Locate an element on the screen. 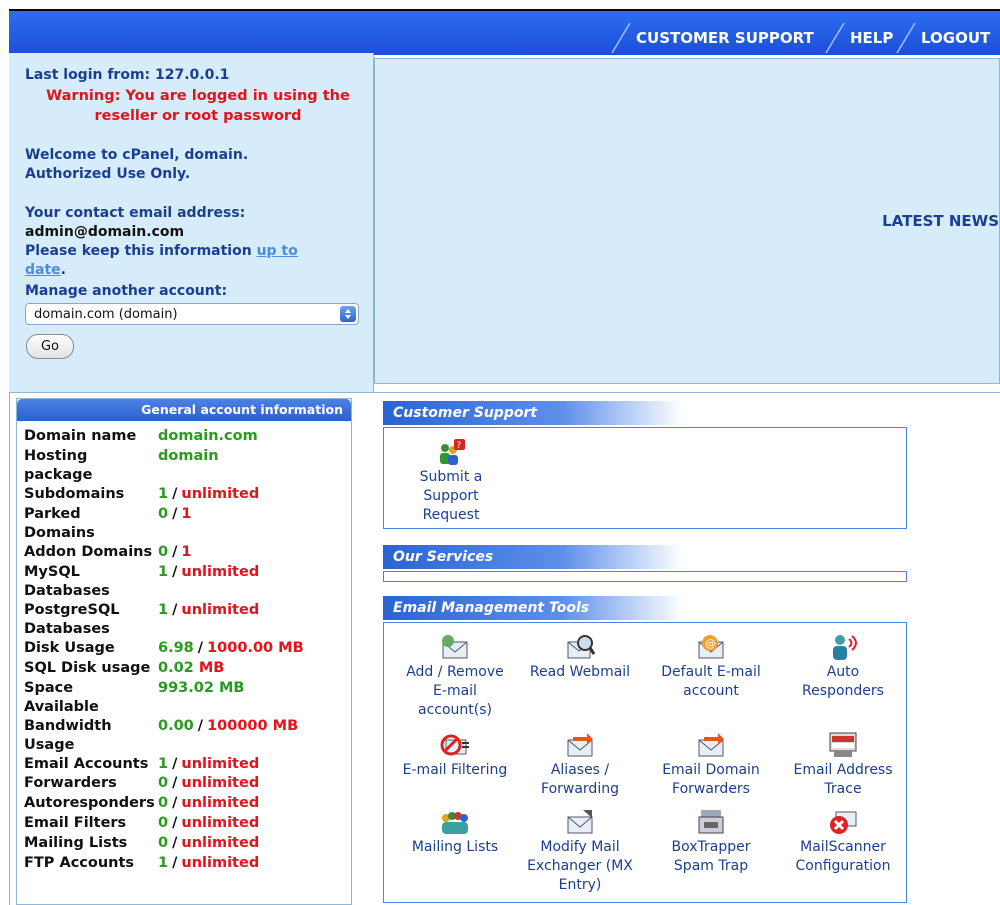 This screenshot has height=905, width=1000. contact-email-value: admin@domain.com is located at coordinates (105, 232).